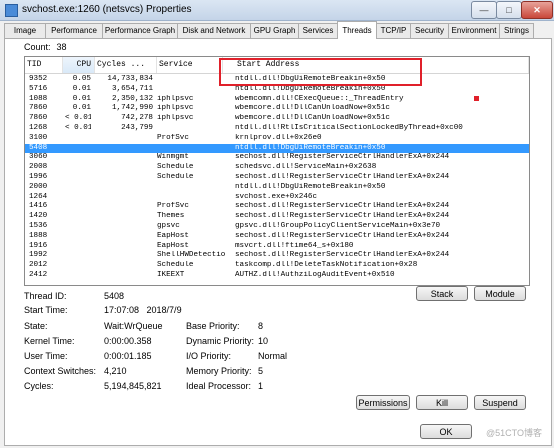 The image size is (554, 448). Describe the element at coordinates (44, 65) in the screenshot. I see `column-tid: TID` at that location.